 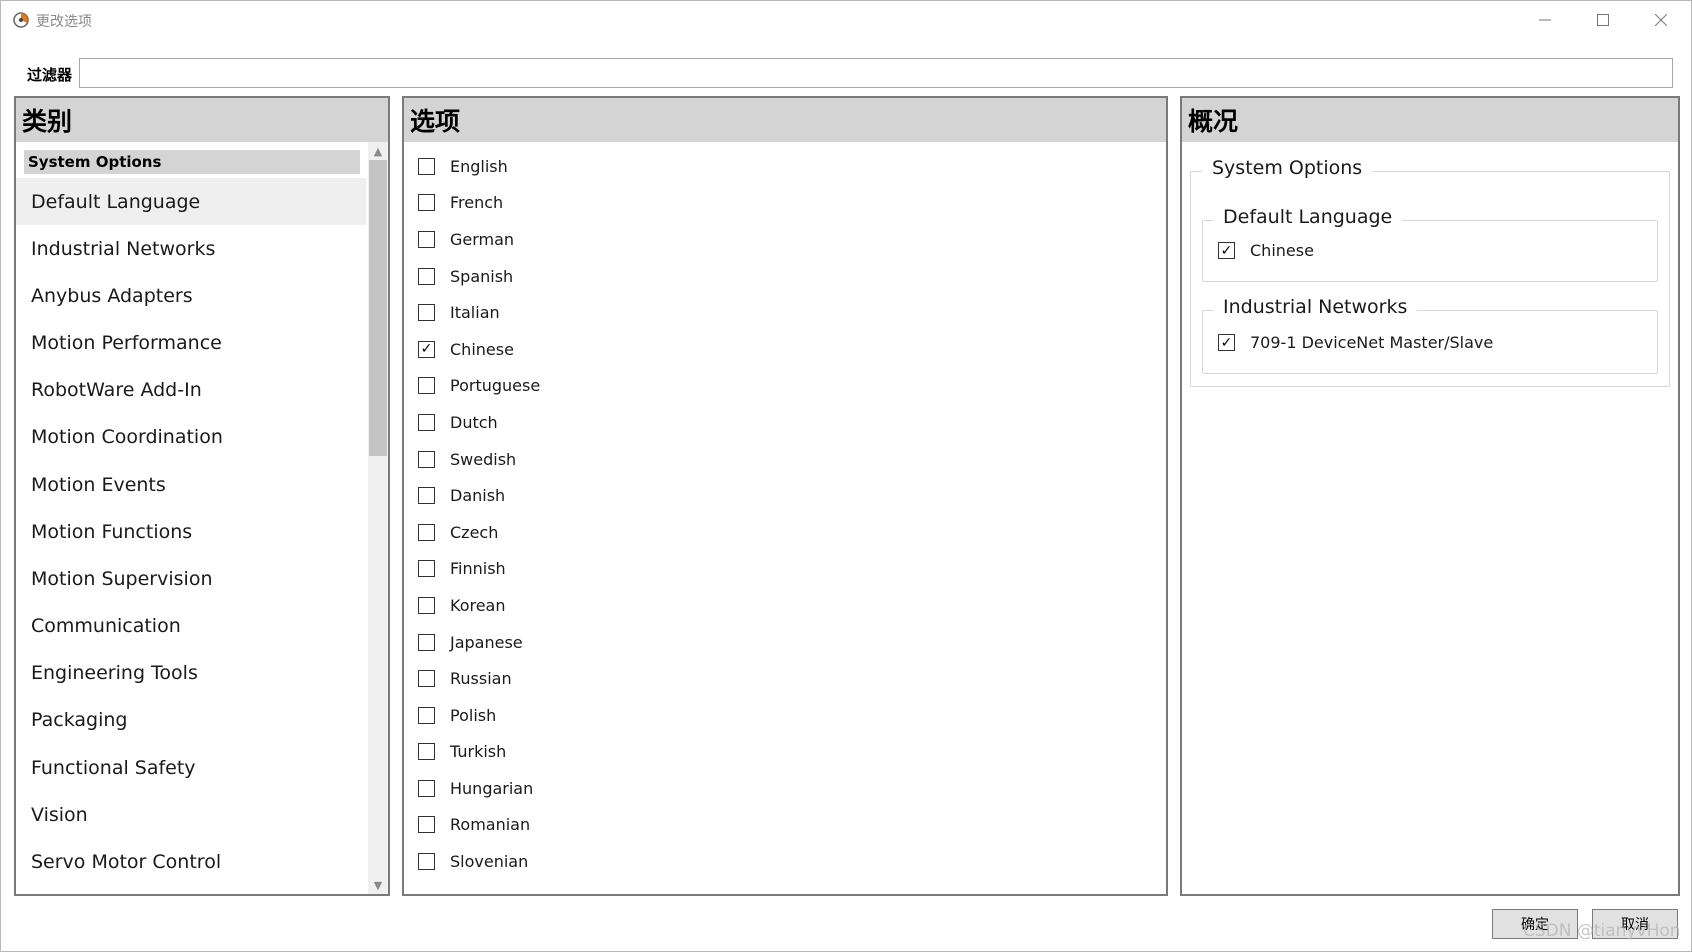 What do you see at coordinates (191, 767) in the screenshot?
I see `category-item-functional-safety: Functional Safety` at bounding box center [191, 767].